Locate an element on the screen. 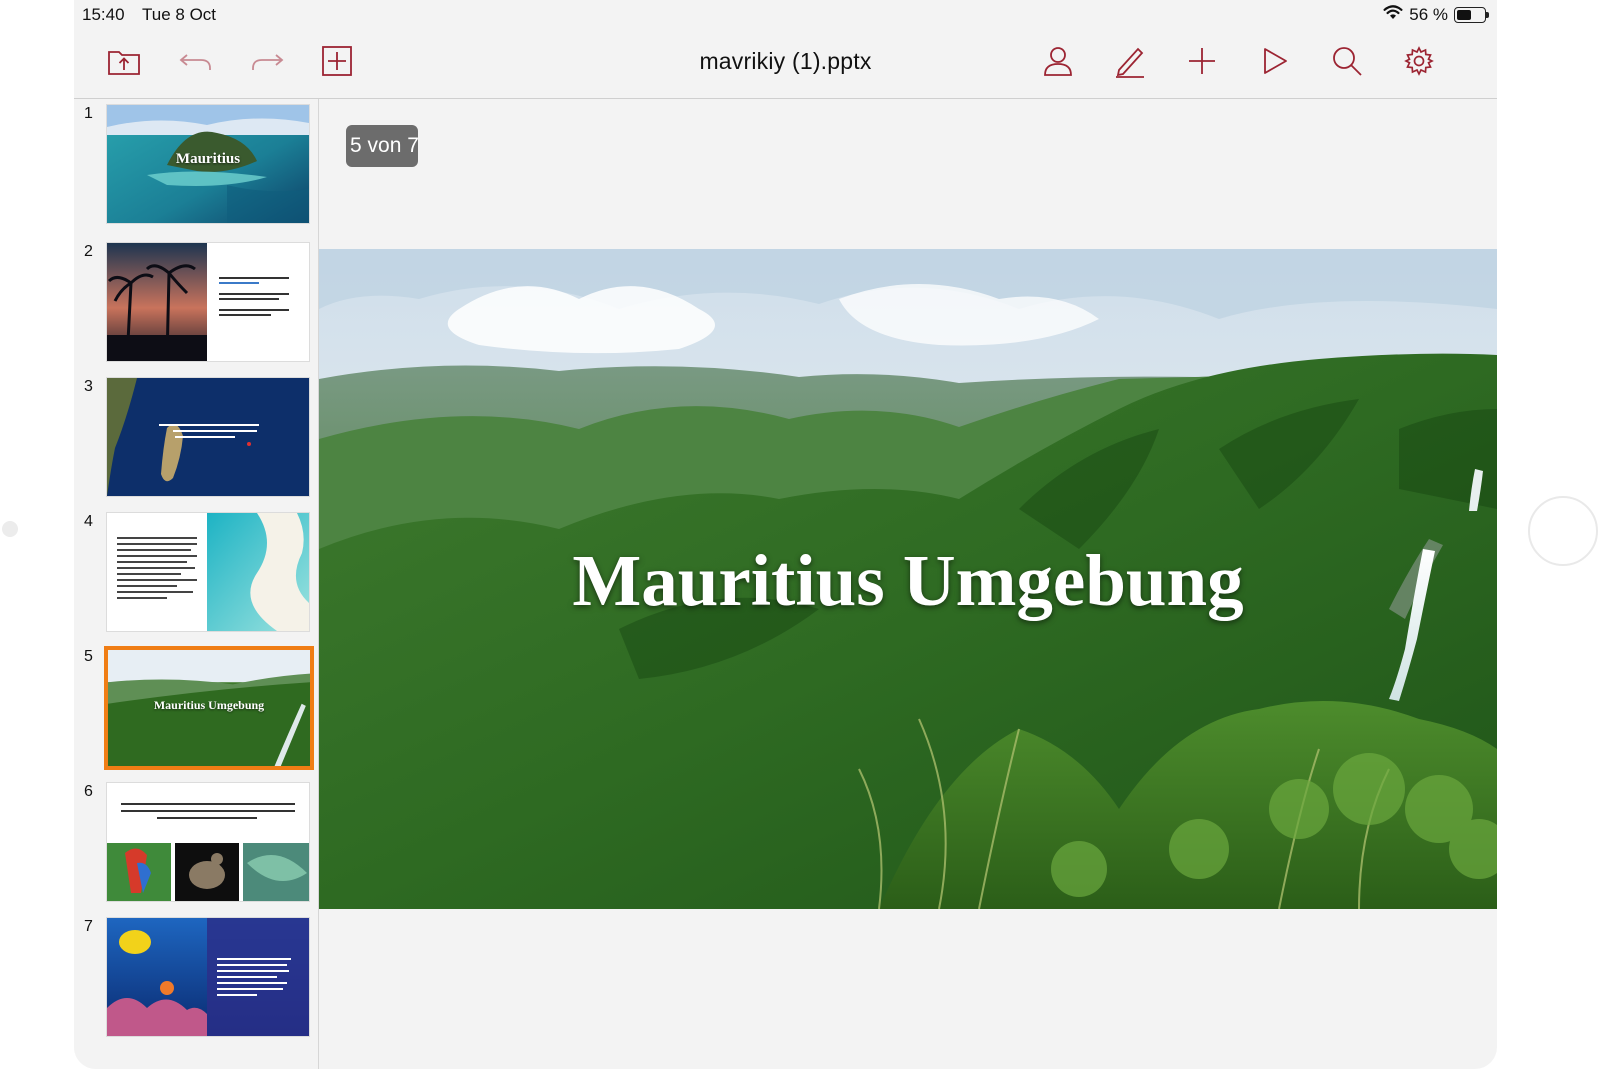 The image size is (1602, 1069). slide-thumbnail-row: 2 is located at coordinates (196, 300).